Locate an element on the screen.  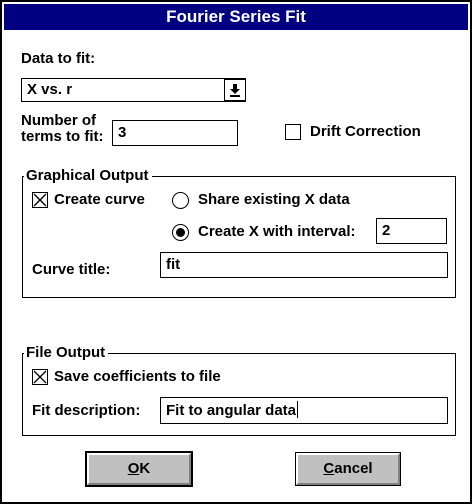
fit-description-input: Fit to angular data is located at coordinates (304, 410).